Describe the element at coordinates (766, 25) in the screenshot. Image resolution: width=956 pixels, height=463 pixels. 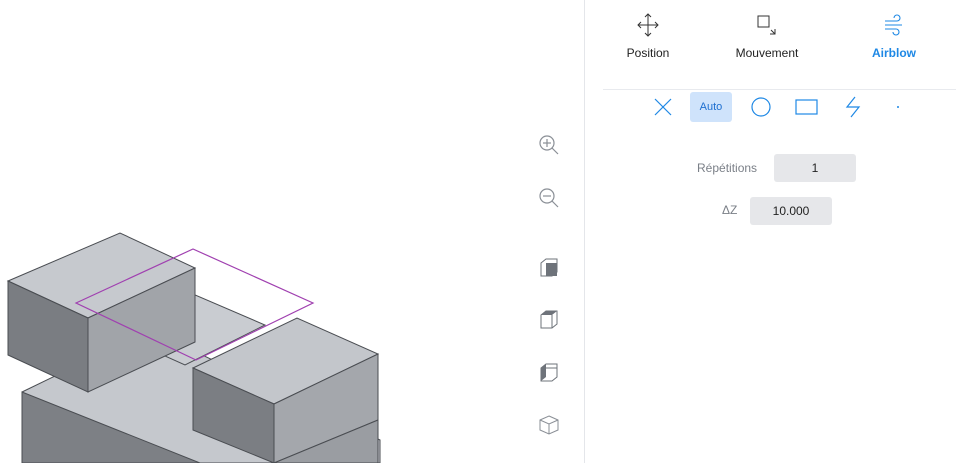
I see `square-arrow-icon` at that location.